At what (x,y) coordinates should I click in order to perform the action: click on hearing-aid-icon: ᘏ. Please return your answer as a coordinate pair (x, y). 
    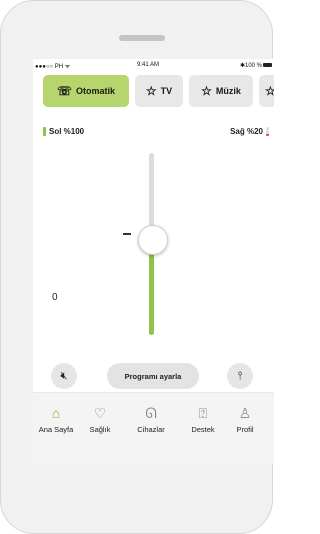
    Looking at the image, I should click on (151, 413).